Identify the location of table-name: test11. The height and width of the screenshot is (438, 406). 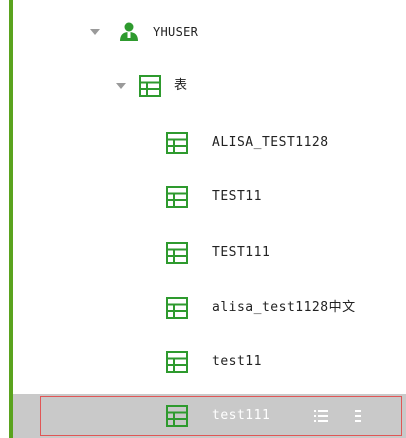
(237, 361).